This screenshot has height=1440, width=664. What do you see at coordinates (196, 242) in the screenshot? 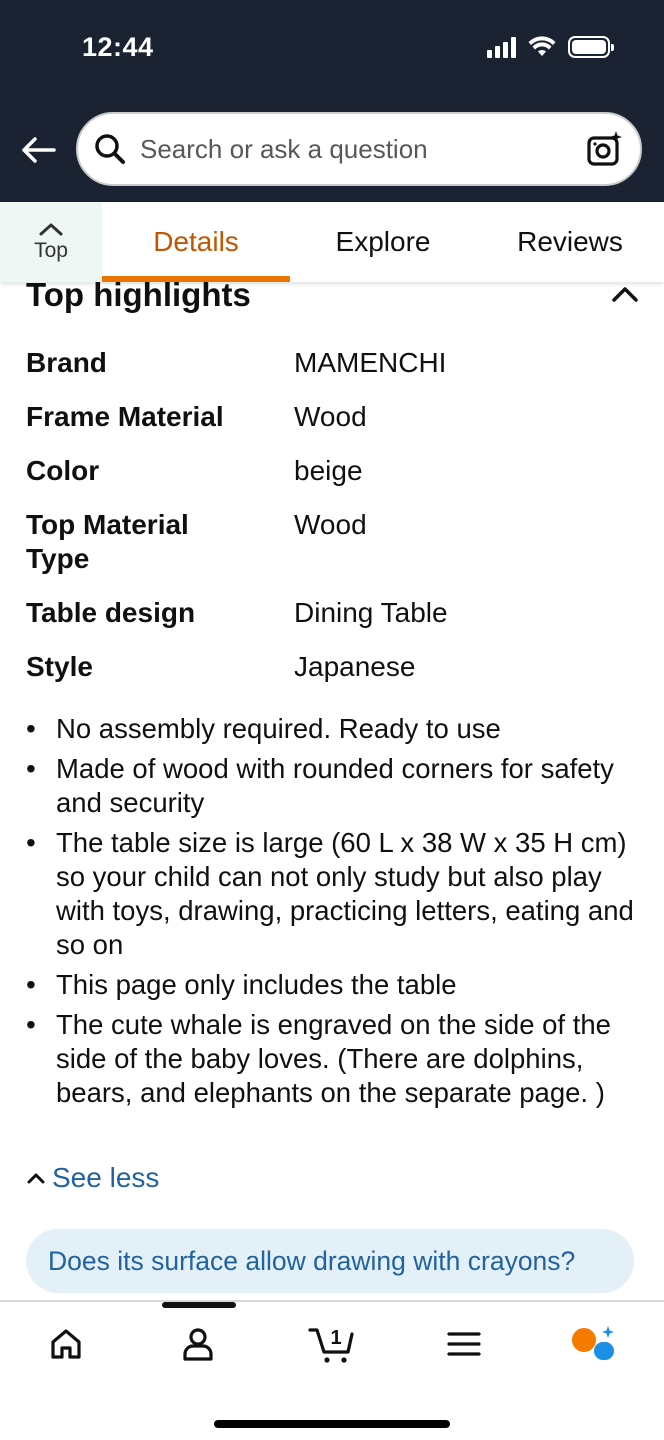
I see `tab-details: Details` at bounding box center [196, 242].